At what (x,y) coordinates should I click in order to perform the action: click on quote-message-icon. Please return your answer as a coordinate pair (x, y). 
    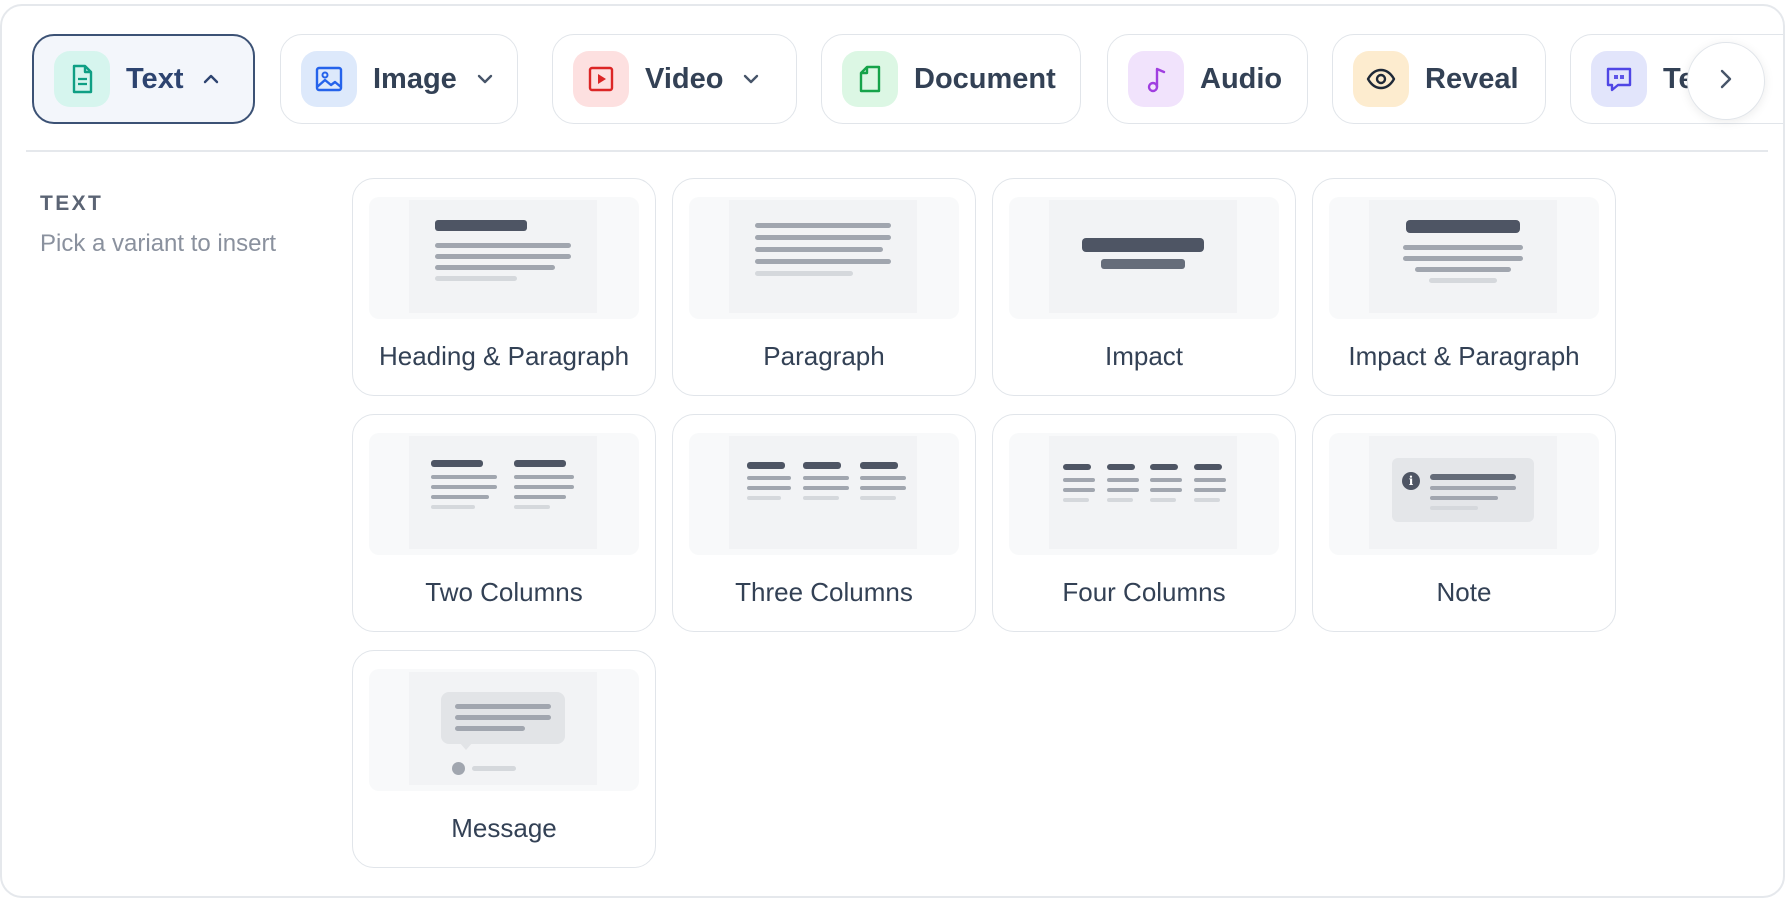
    Looking at the image, I should click on (1619, 79).